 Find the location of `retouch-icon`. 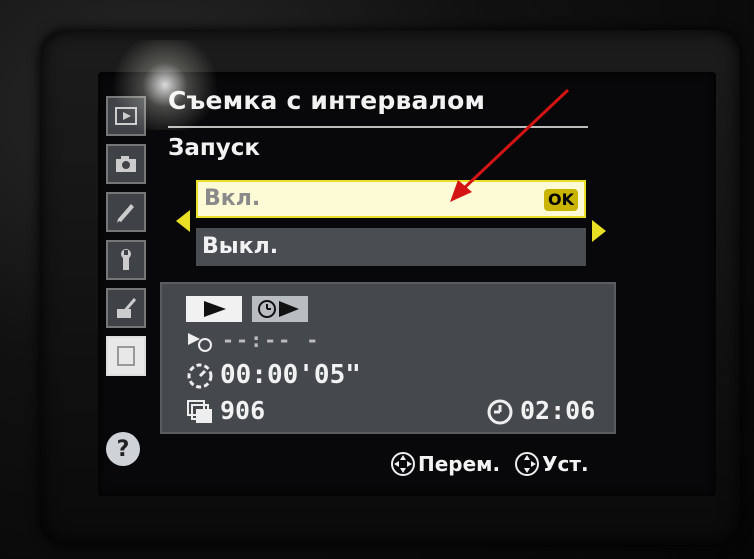

retouch-icon is located at coordinates (127, 308).